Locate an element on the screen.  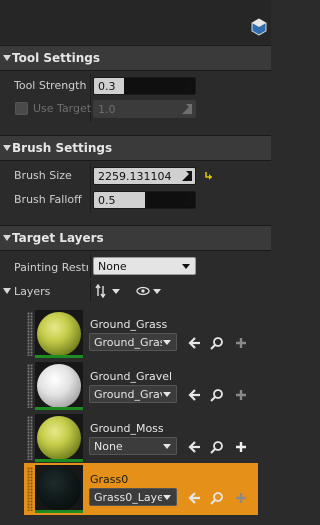
visibility-eye-icon is located at coordinates (149, 291).